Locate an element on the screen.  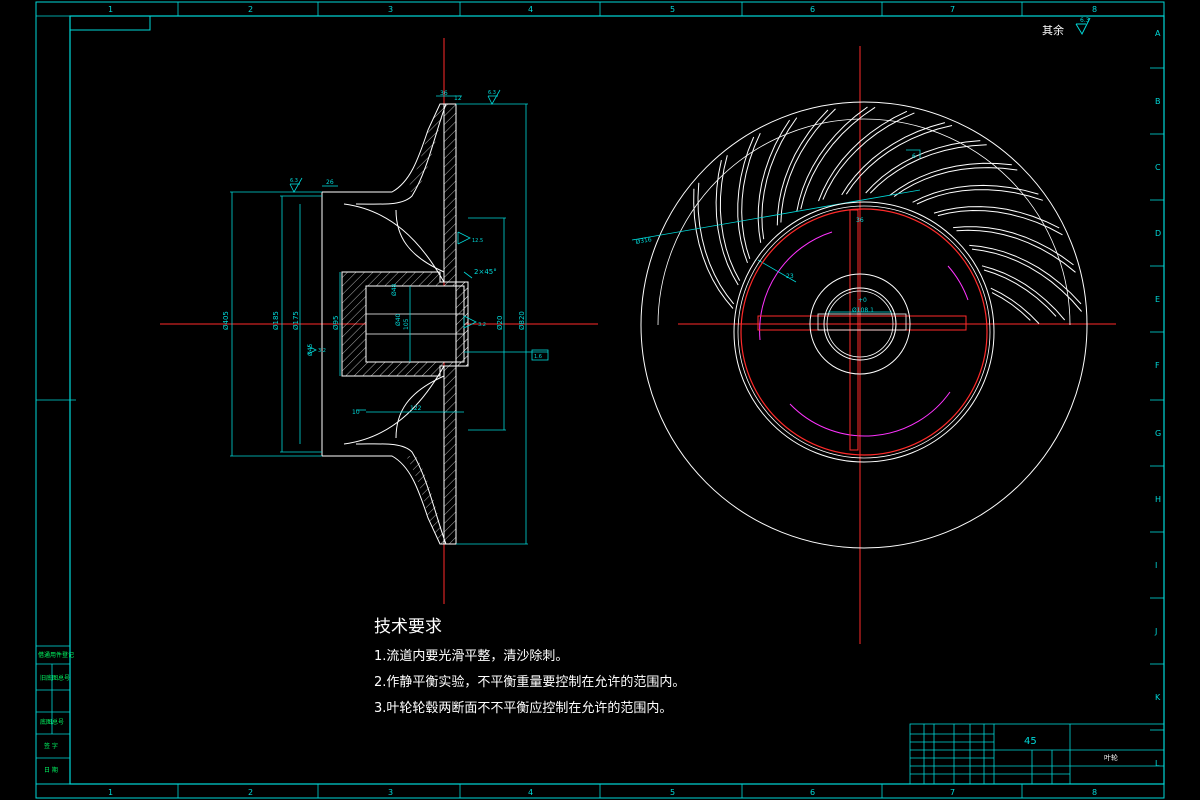
dim-text: Ø316 is located at coordinates (643, 241).